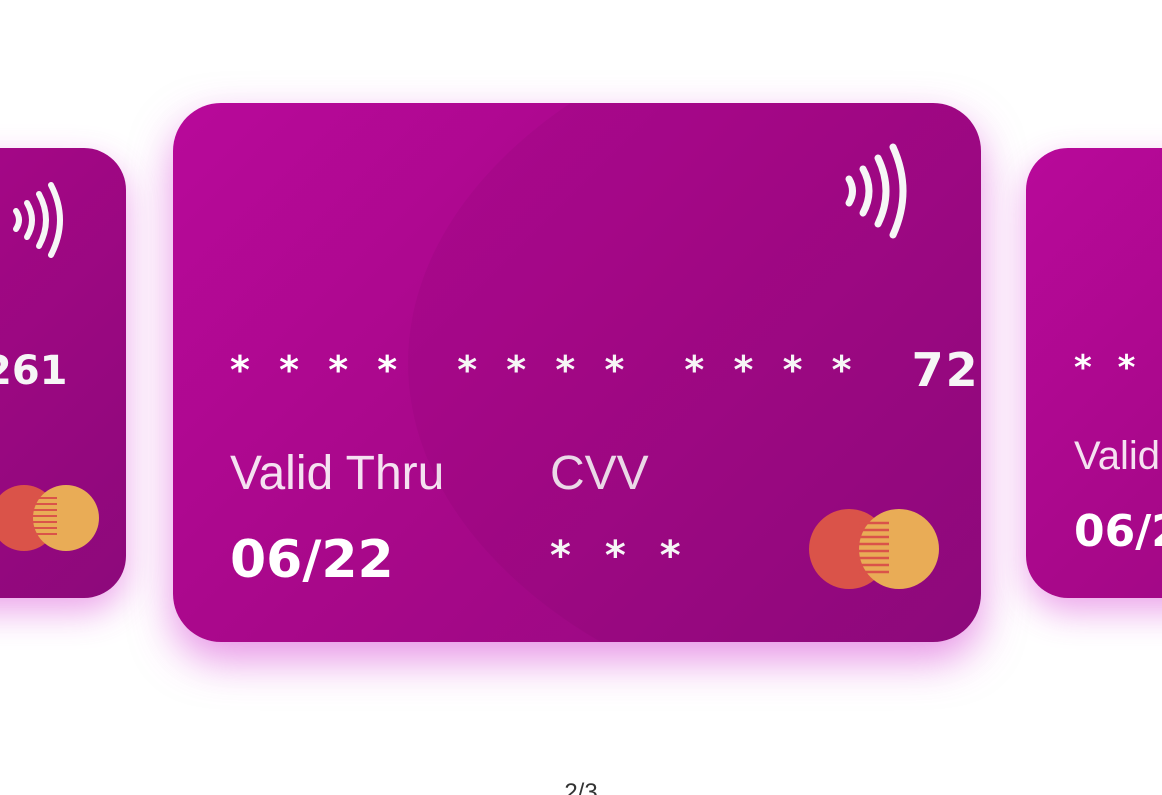  Describe the element at coordinates (599, 473) in the screenshot. I see `cvv-label: CVV` at that location.